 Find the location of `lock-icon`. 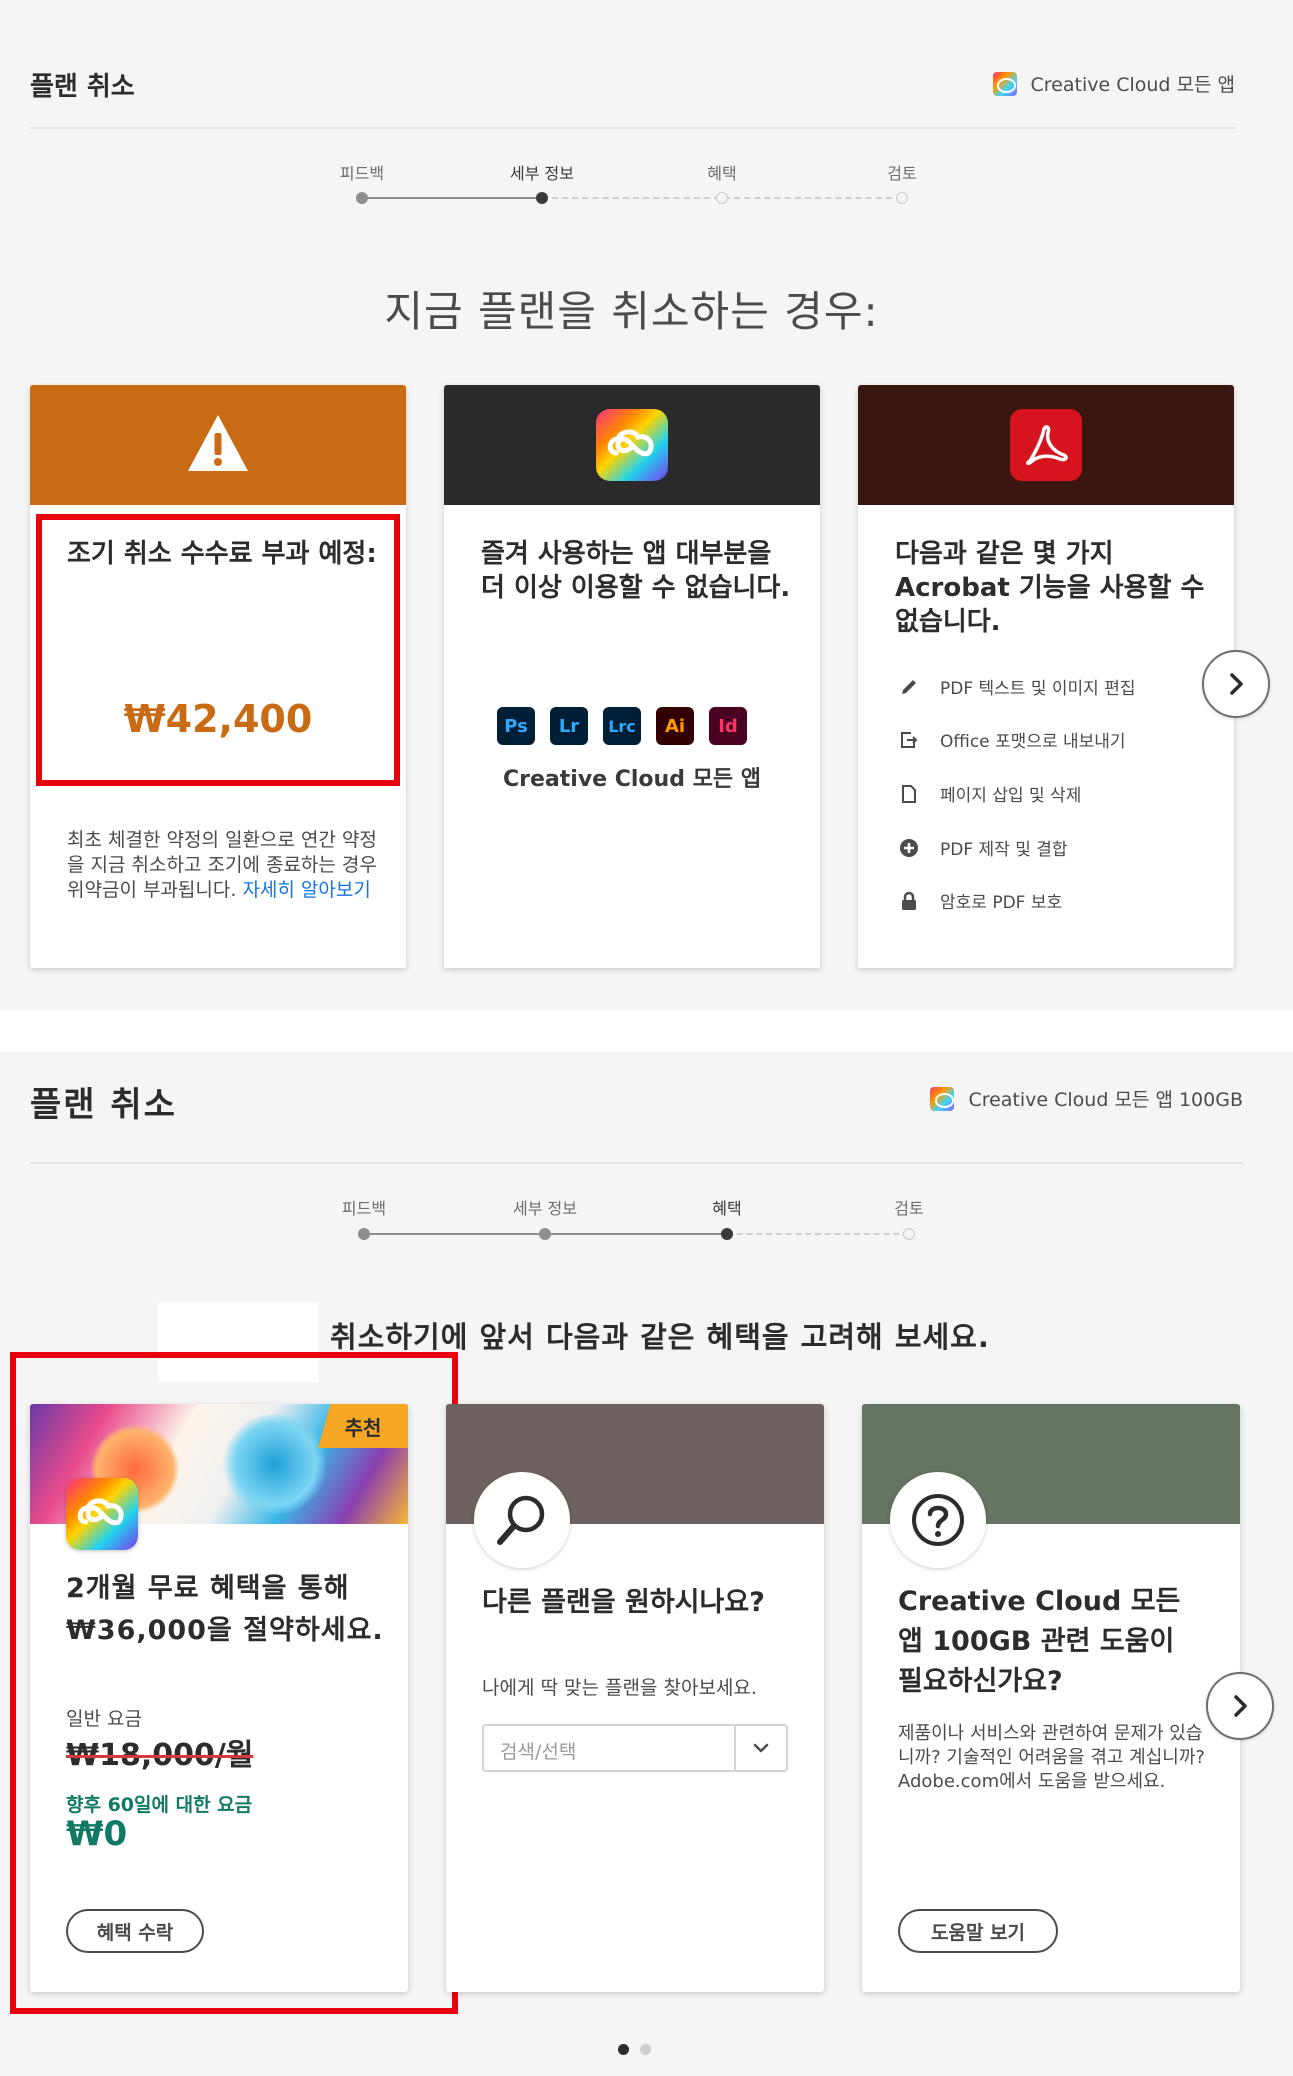

lock-icon is located at coordinates (909, 901).